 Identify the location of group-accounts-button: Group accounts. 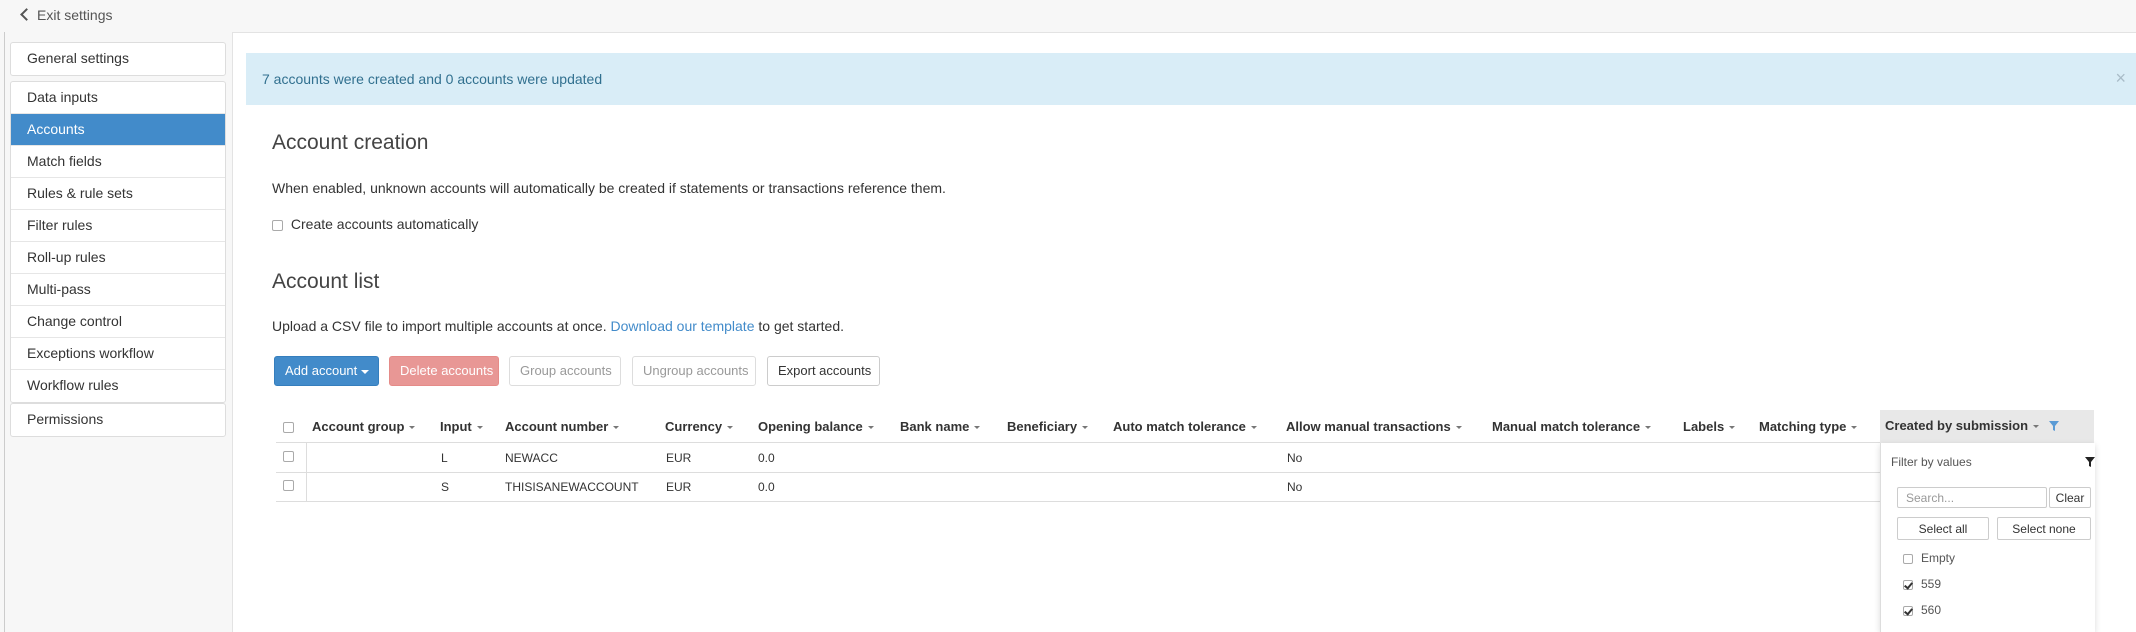
(565, 371).